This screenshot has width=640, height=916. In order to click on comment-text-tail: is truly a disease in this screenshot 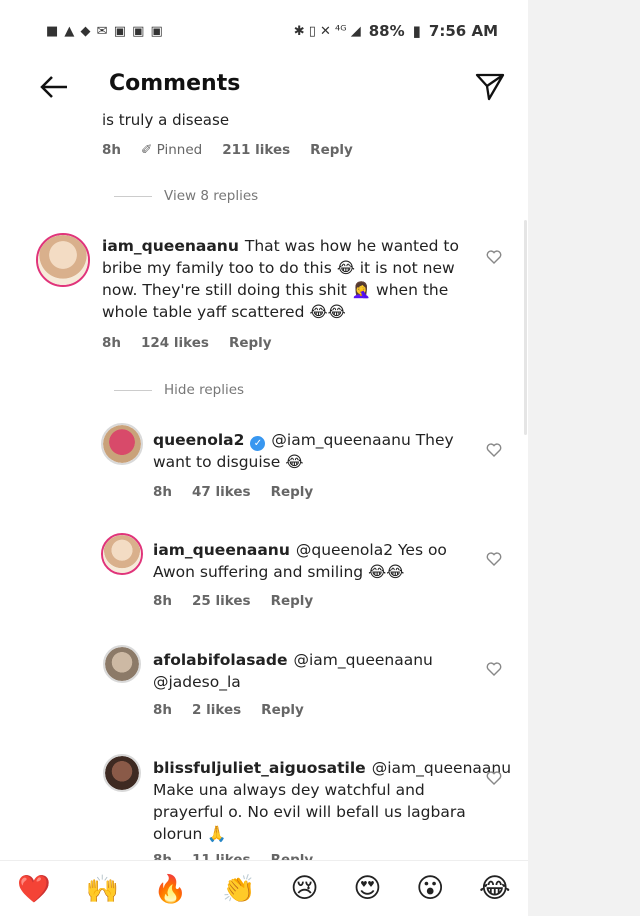, I will do `click(166, 120)`.